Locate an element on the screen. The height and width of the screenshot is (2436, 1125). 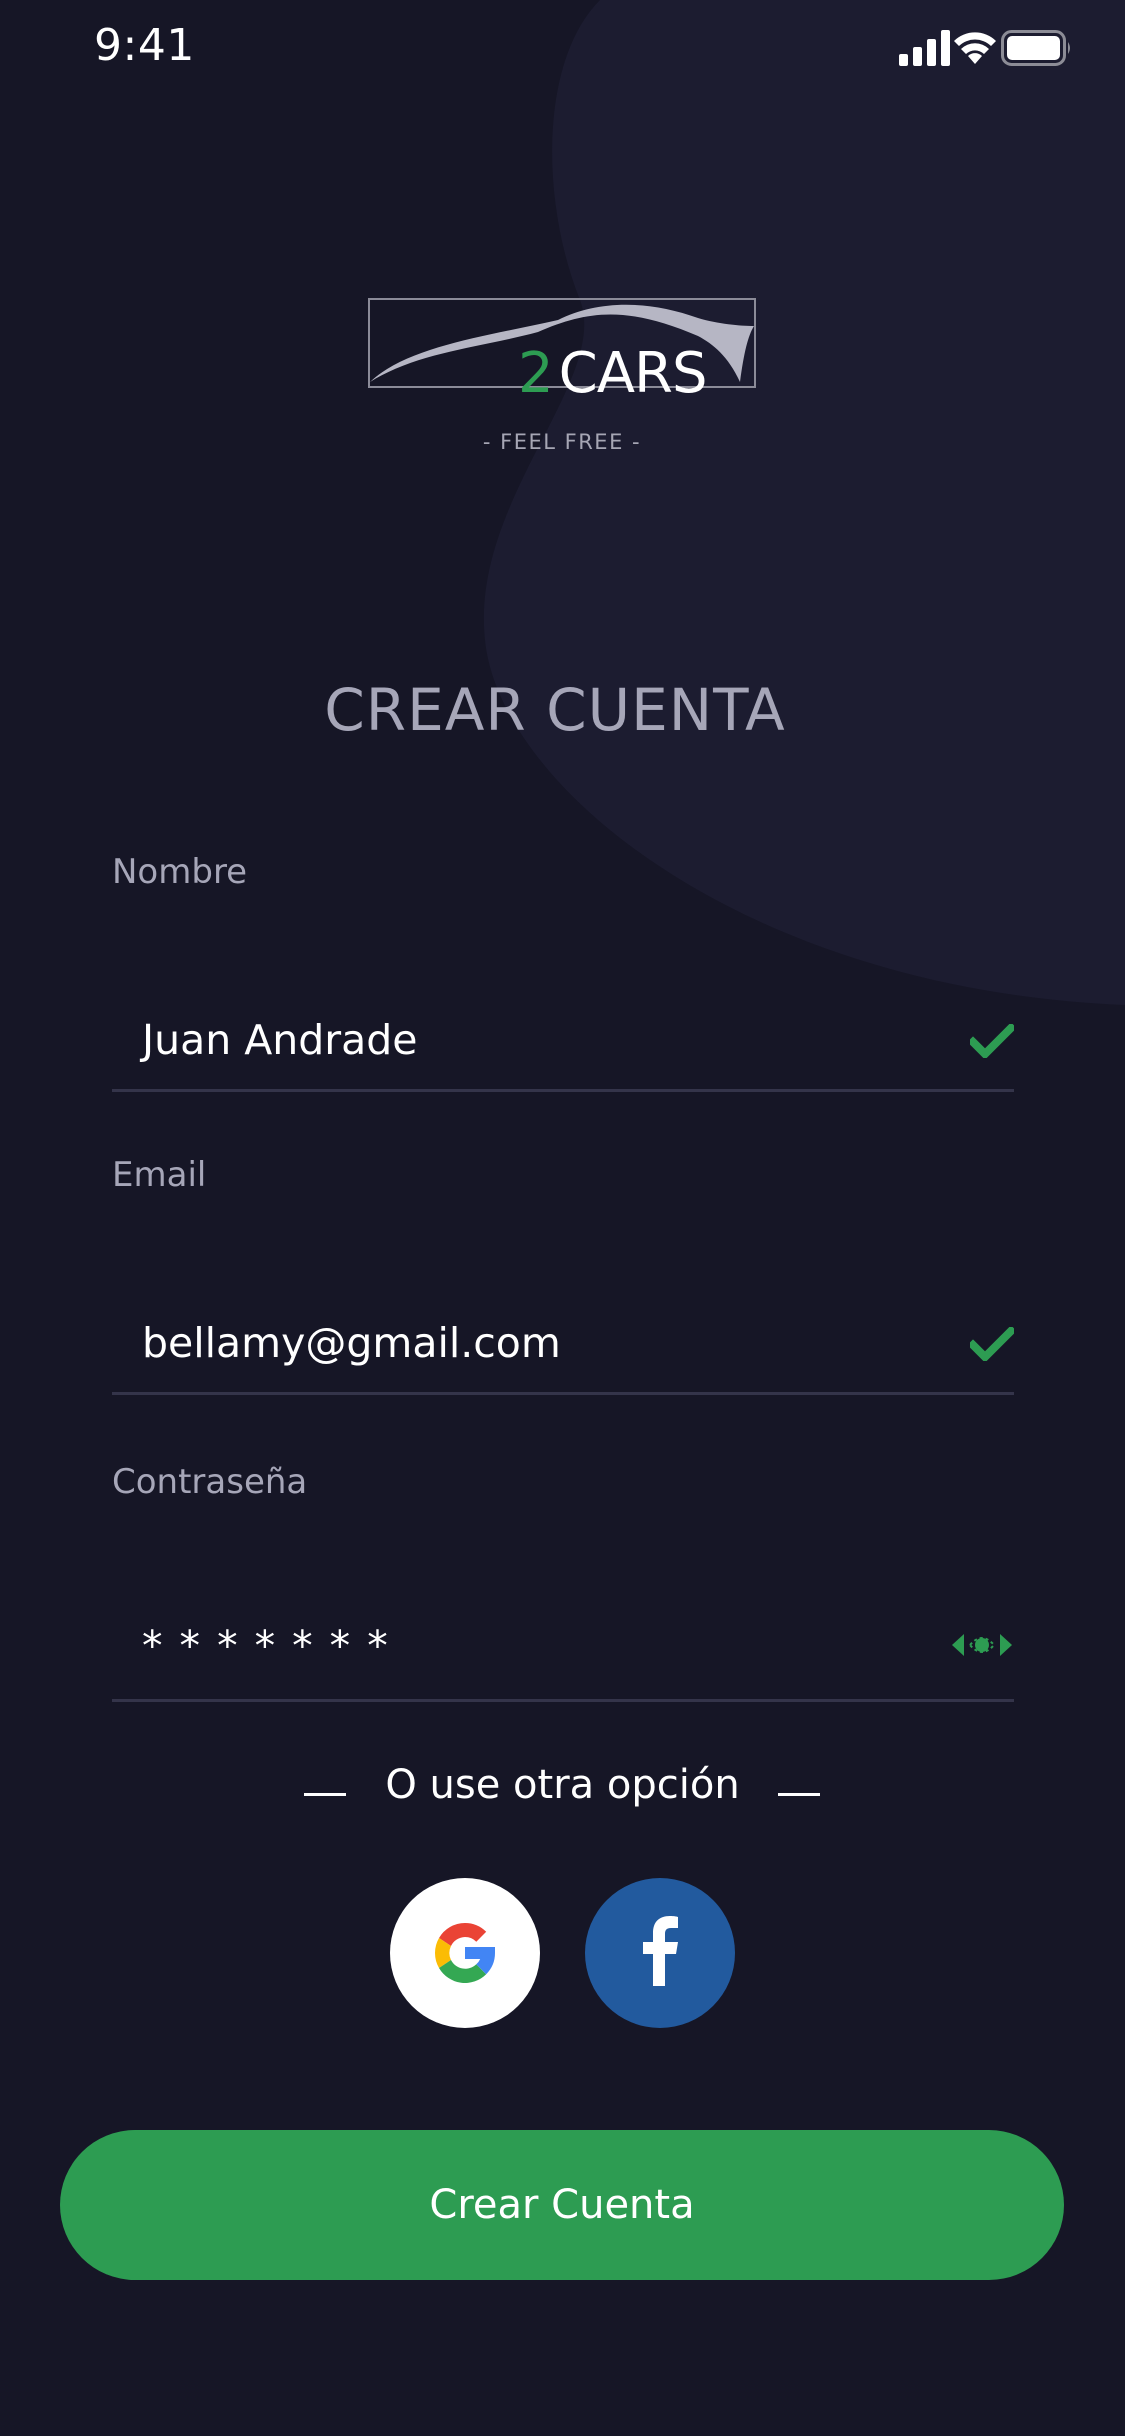
facebook-signin-button is located at coordinates (660, 1953).